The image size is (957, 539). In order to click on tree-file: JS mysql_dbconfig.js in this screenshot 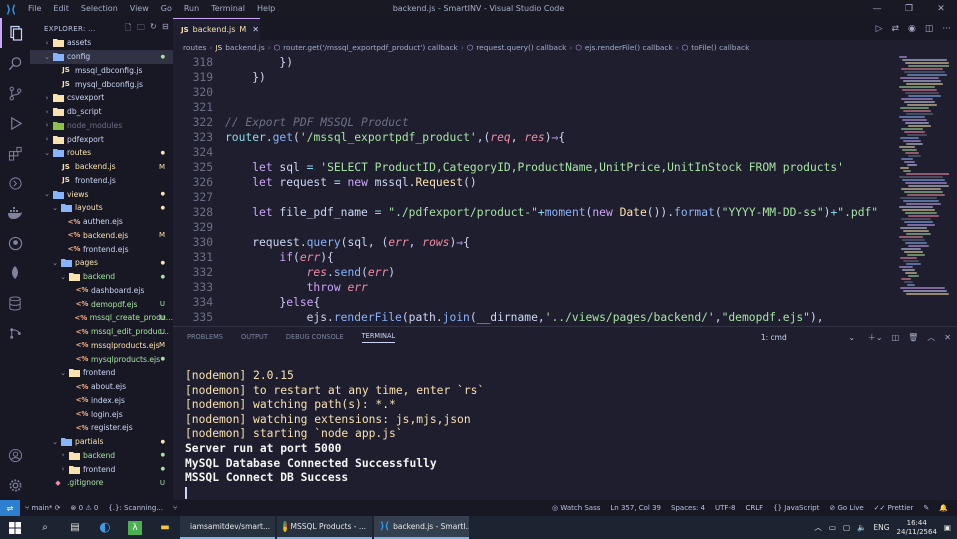, I will do `click(101, 84)`.